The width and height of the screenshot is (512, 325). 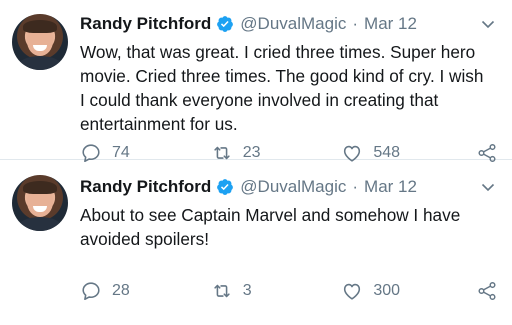 I want to click on share-button, so click(x=487, y=291).